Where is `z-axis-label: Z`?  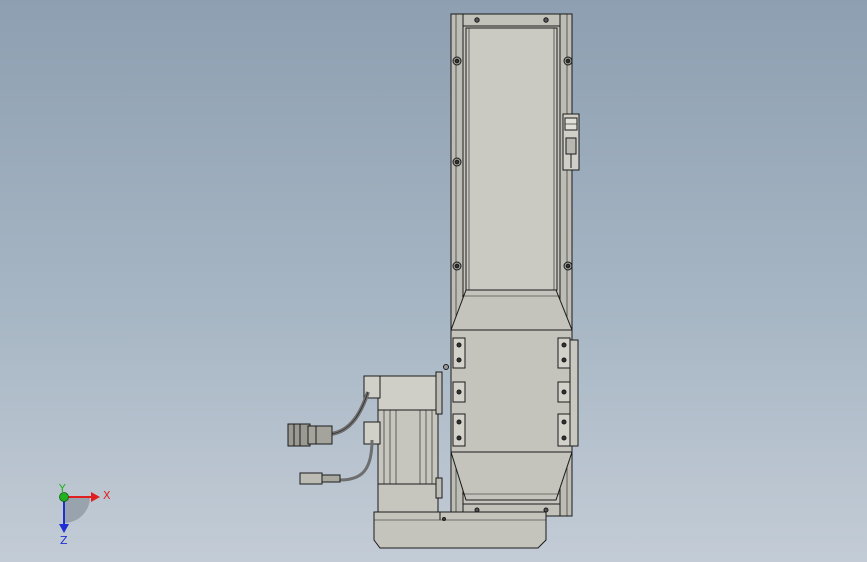 z-axis-label: Z is located at coordinates (64, 540).